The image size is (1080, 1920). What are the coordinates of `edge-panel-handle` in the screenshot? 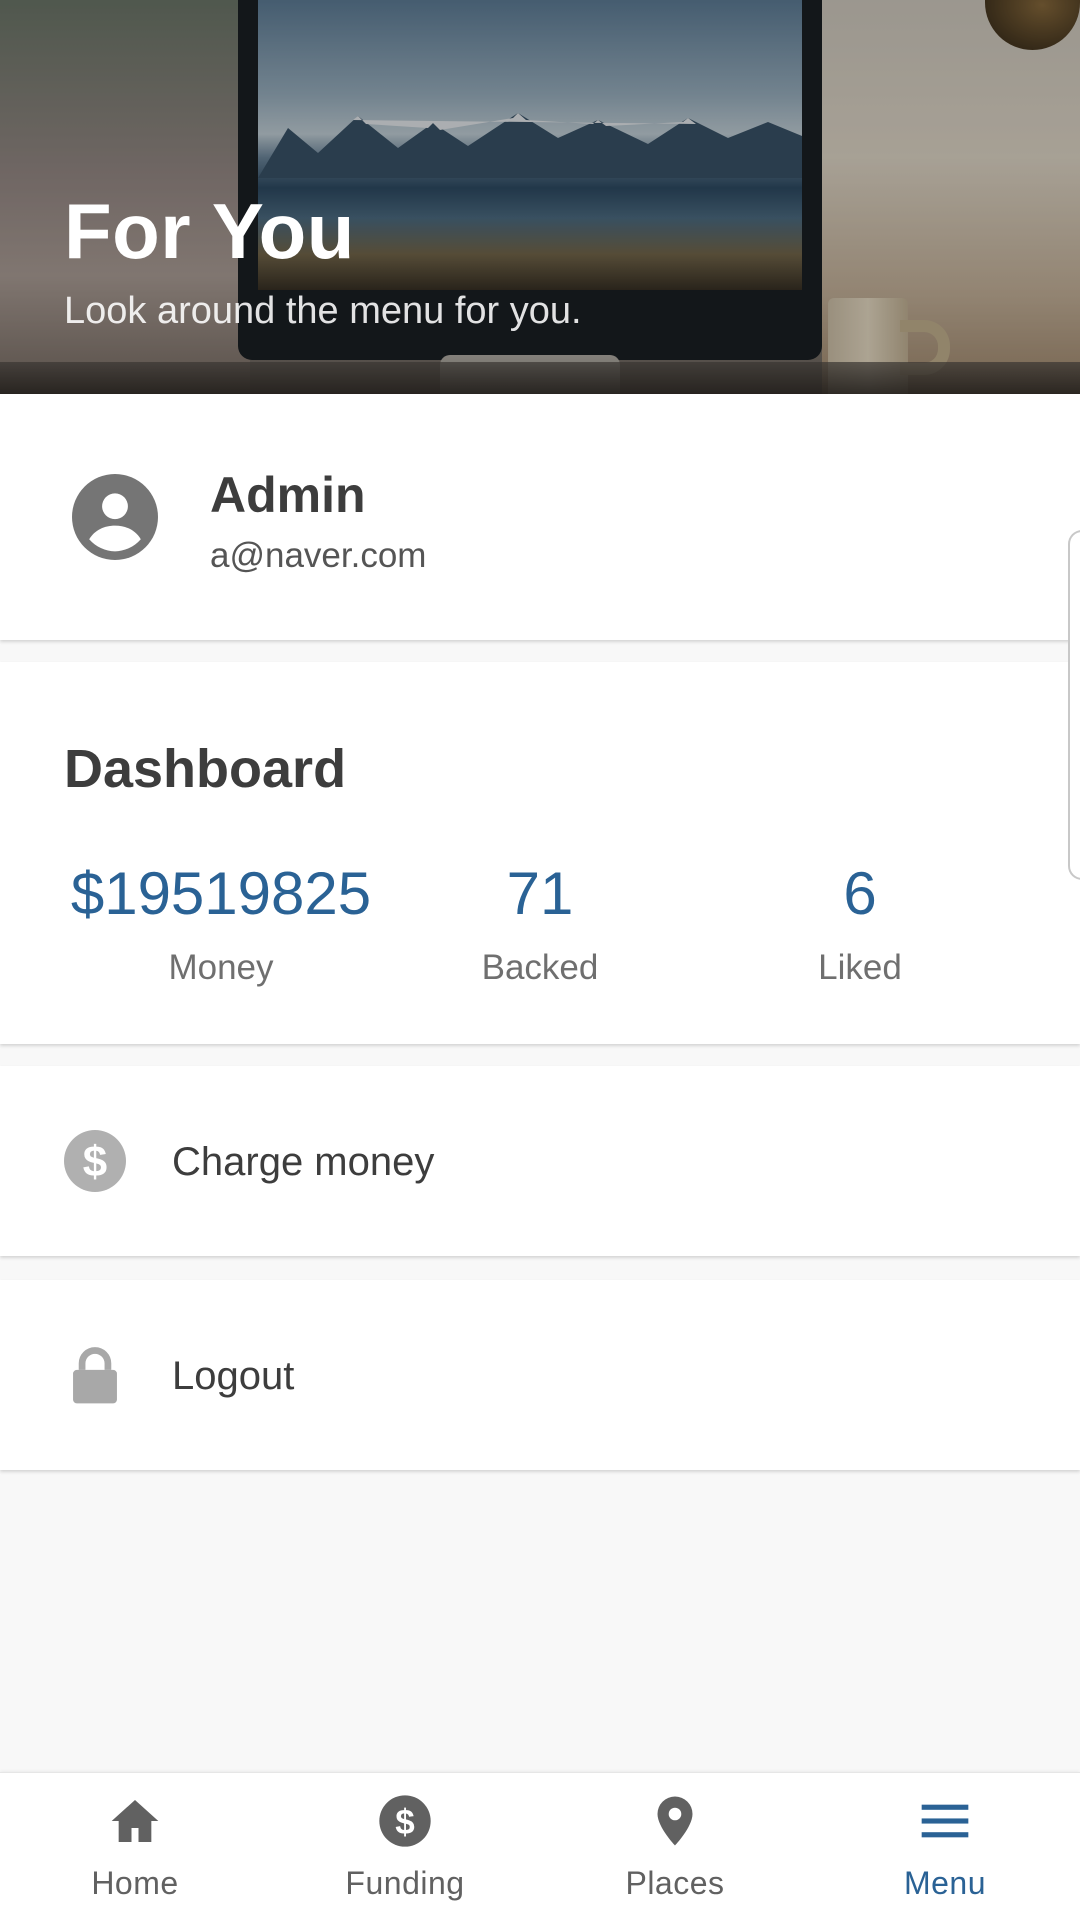 It's located at (1074, 705).